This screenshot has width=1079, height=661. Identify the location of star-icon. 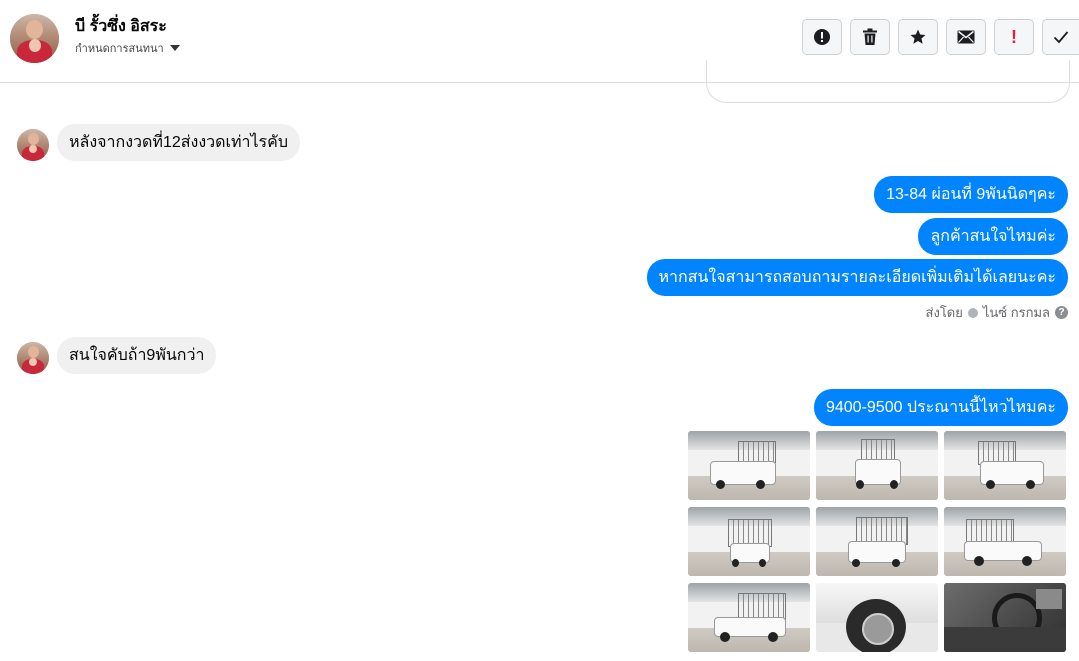
(918, 36).